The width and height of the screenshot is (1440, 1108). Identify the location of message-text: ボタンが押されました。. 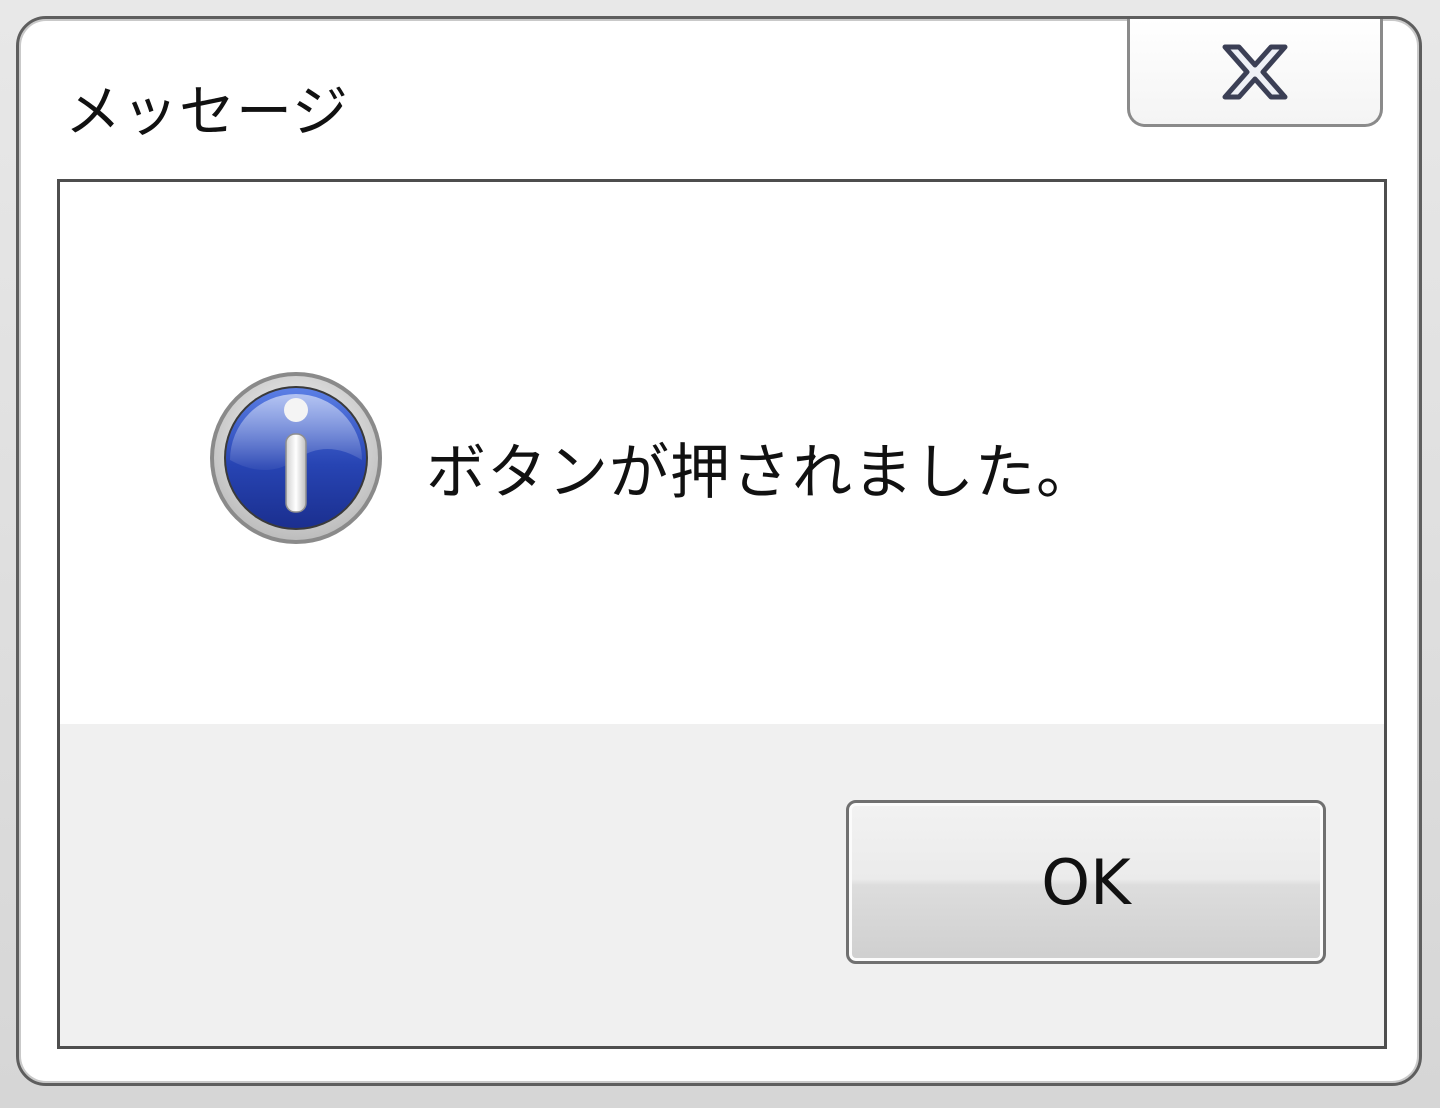
(761, 473).